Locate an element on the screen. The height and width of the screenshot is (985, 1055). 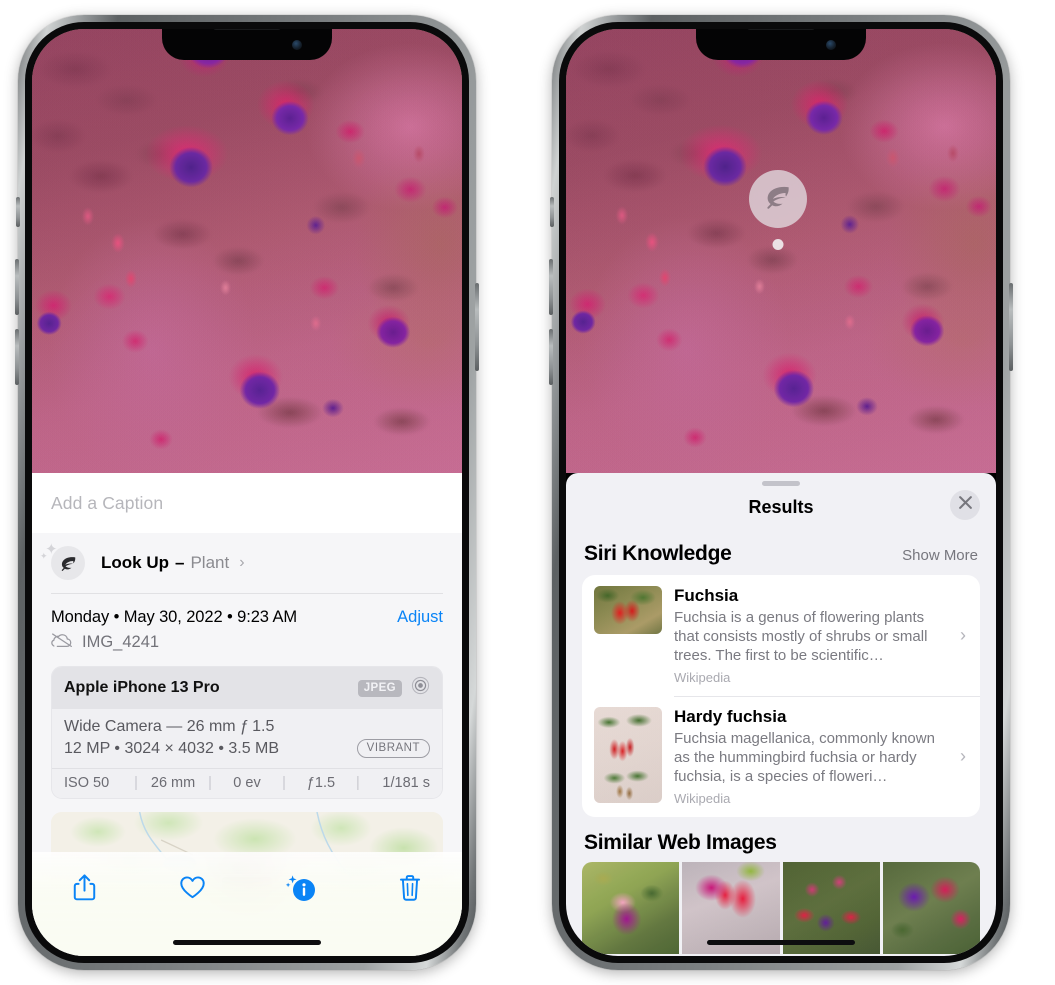
knowledge-title: Hardy fuchsia is located at coordinates (730, 716).